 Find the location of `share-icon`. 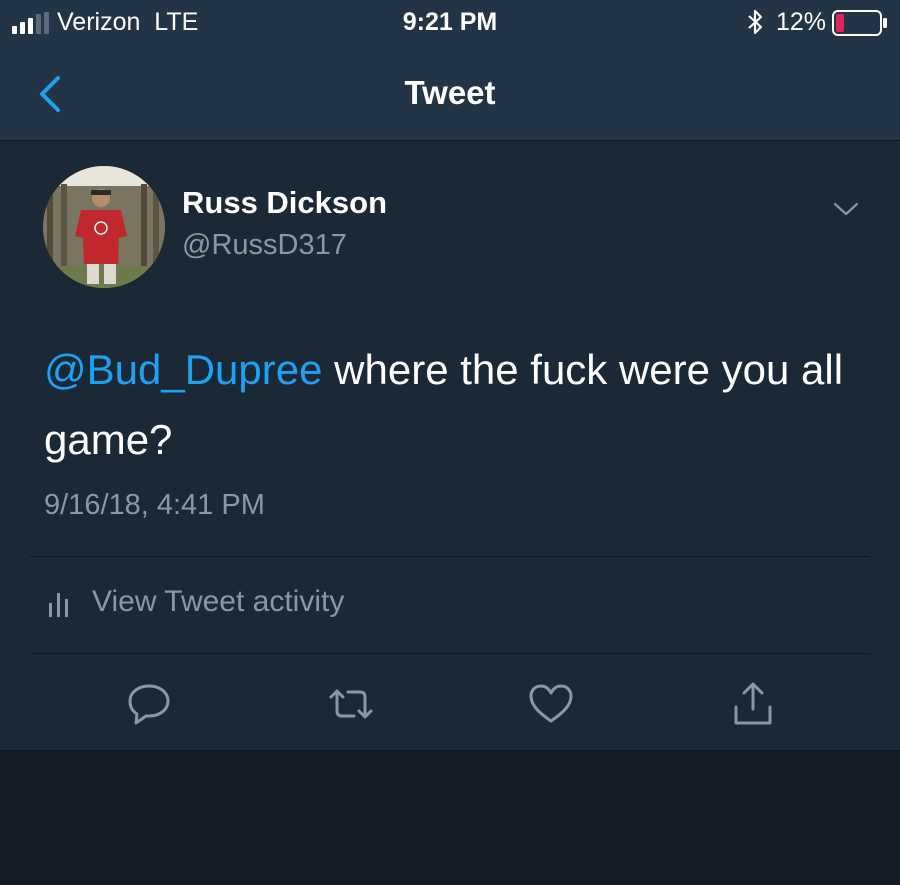

share-icon is located at coordinates (753, 704).